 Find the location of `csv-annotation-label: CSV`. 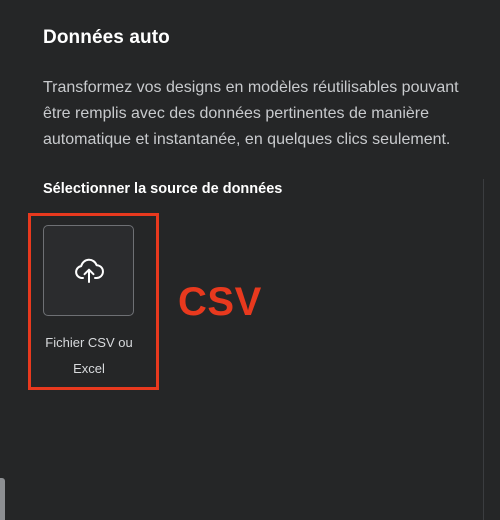

csv-annotation-label: CSV is located at coordinates (220, 302).